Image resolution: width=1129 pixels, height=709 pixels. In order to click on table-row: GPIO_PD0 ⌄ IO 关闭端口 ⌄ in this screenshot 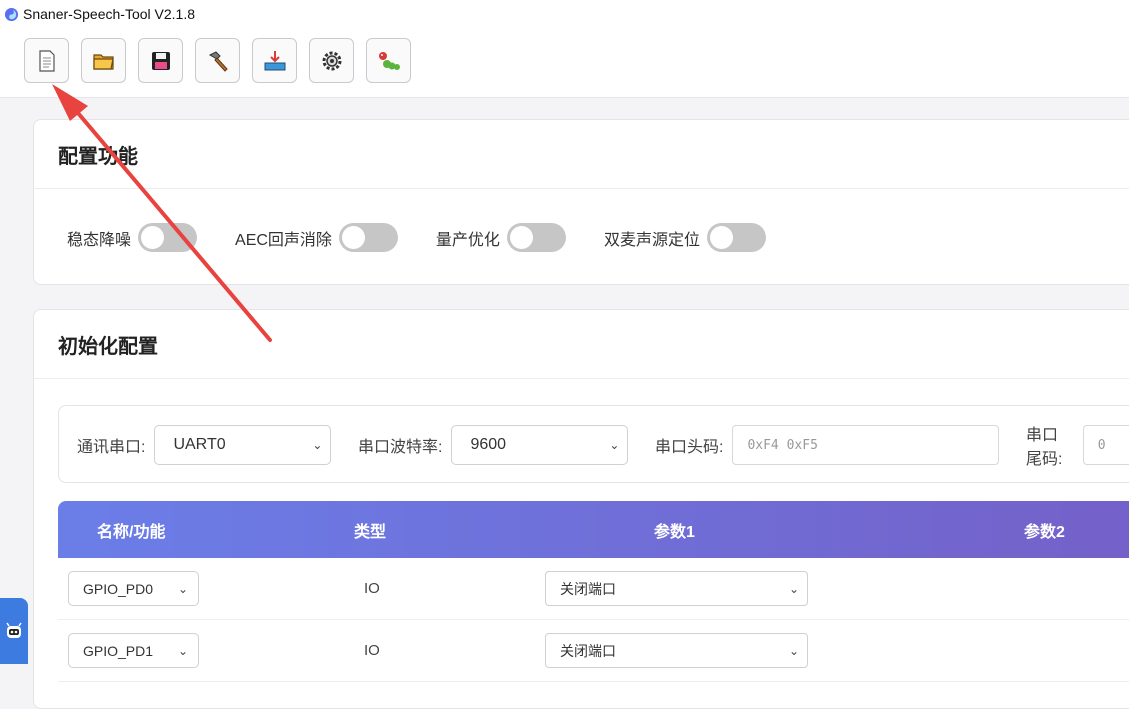, I will do `click(593, 589)`.